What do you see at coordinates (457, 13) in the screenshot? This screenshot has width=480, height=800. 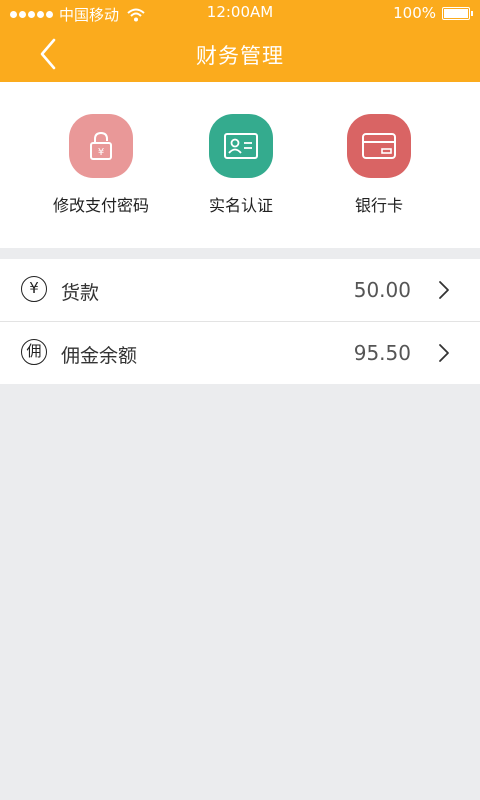 I see `battery-icon` at bounding box center [457, 13].